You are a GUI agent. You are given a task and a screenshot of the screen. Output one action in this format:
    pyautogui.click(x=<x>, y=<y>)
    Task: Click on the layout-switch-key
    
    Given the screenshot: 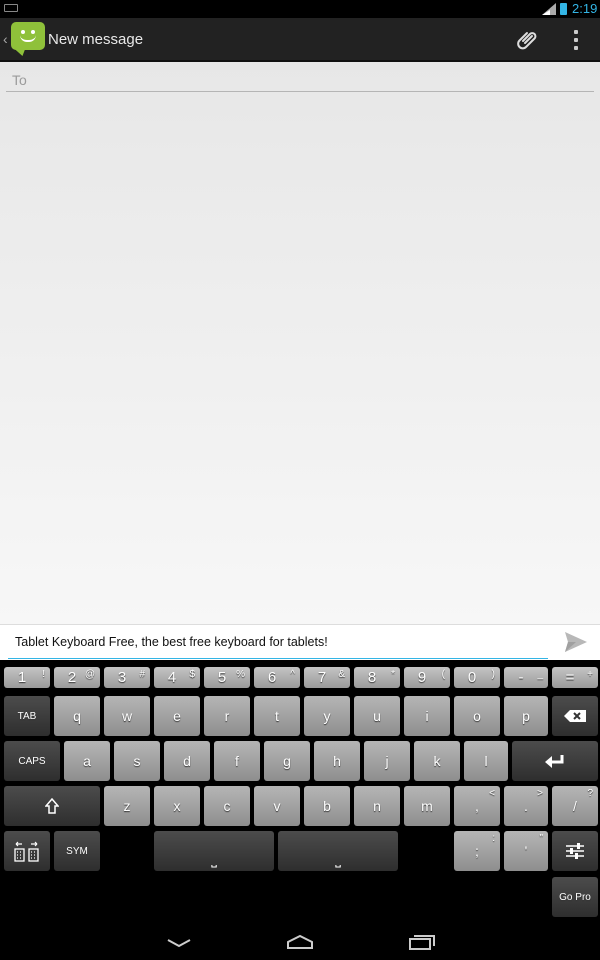 What is the action you would take?
    pyautogui.click(x=27, y=851)
    